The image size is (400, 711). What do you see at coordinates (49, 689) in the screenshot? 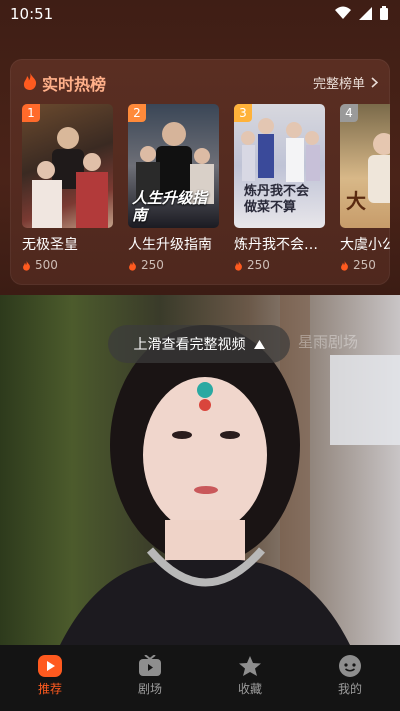
I see `tab-label: 推荐` at bounding box center [49, 689].